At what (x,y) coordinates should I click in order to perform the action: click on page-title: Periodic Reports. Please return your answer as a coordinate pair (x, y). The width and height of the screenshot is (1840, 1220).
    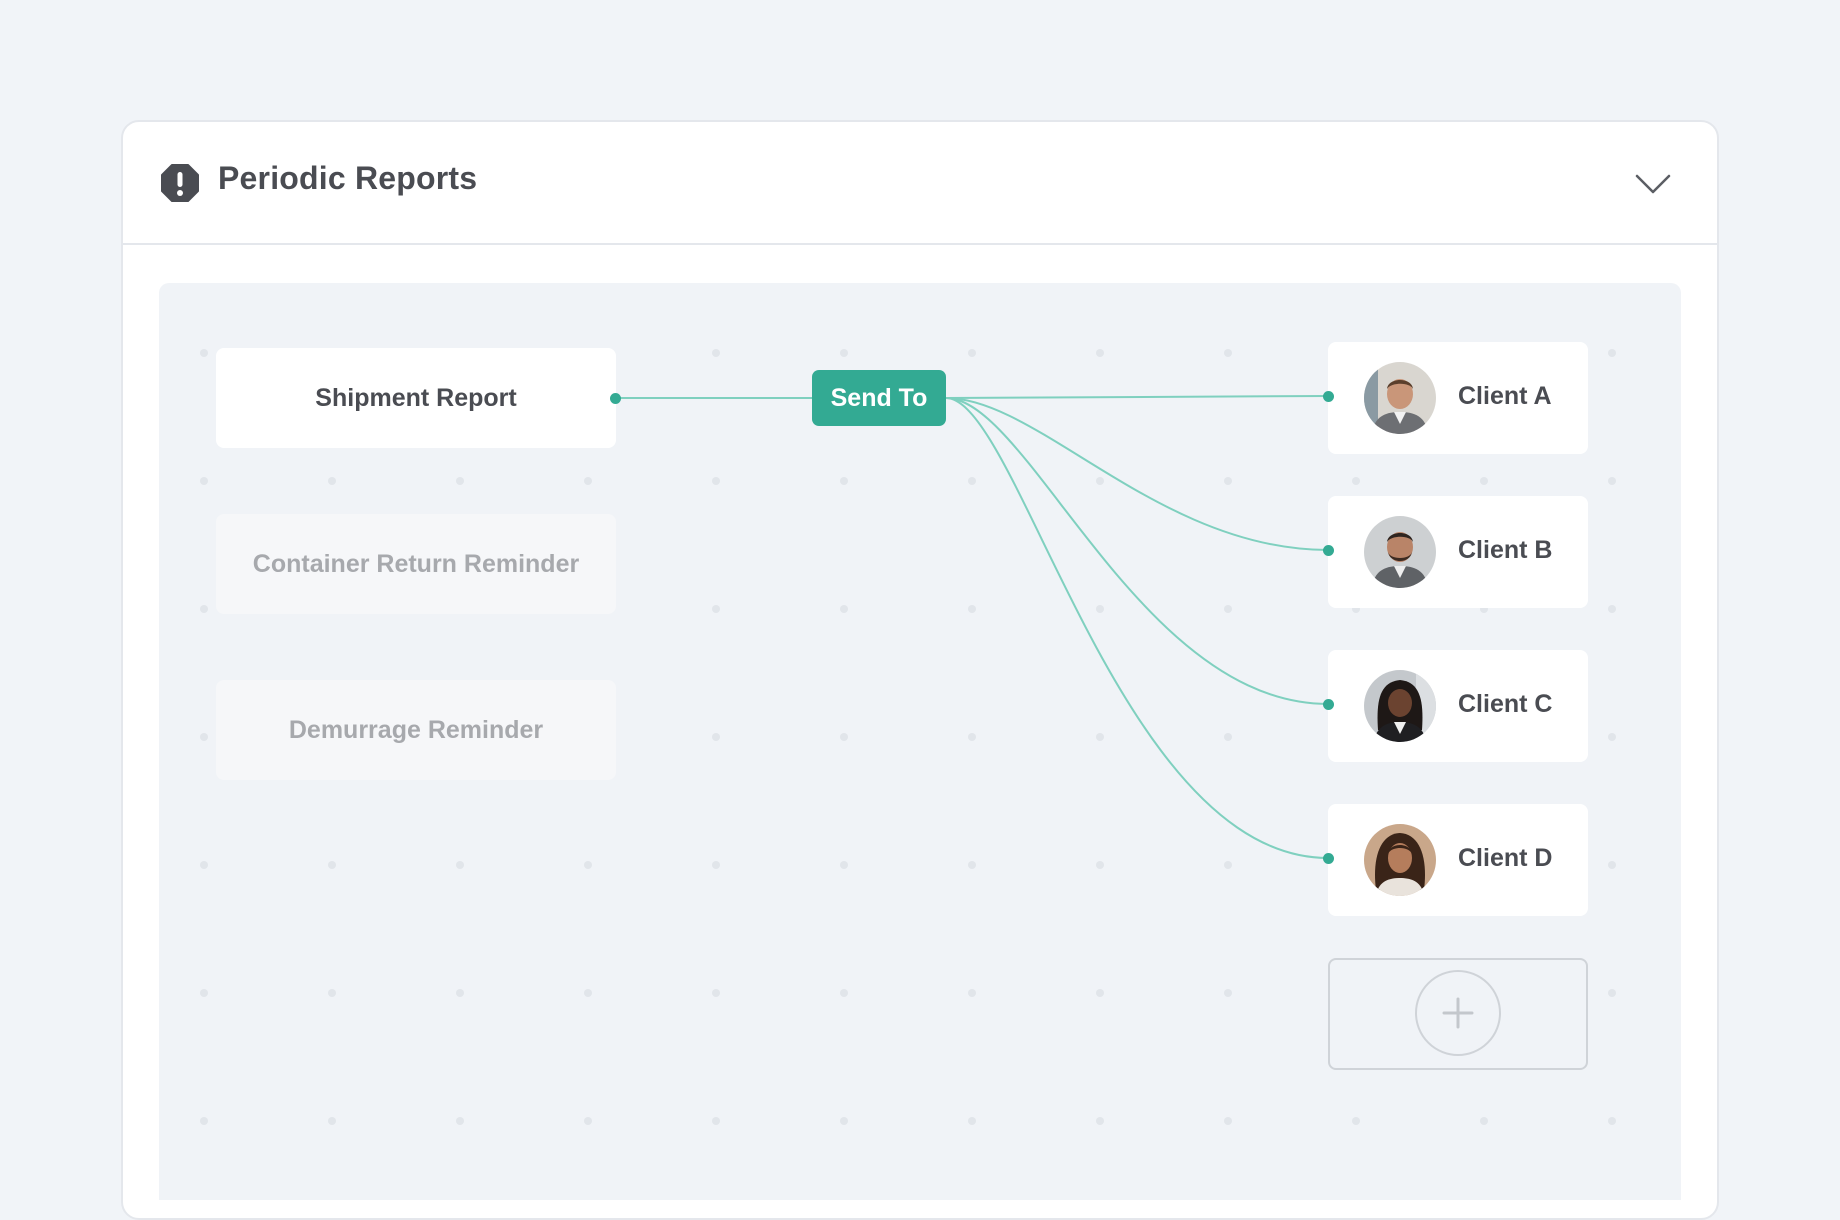
    Looking at the image, I should click on (348, 178).